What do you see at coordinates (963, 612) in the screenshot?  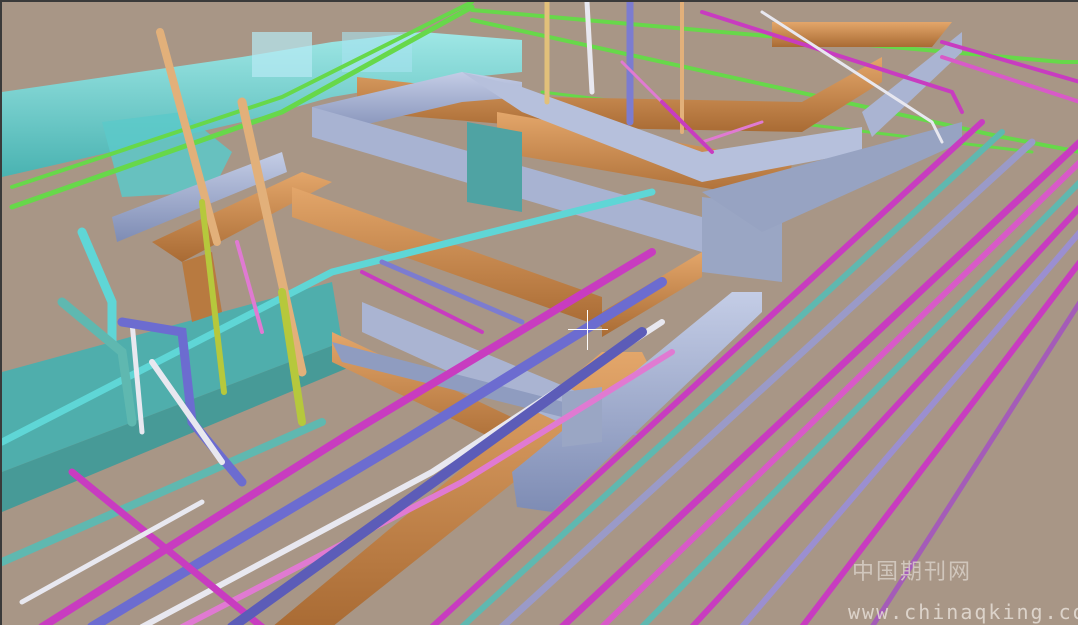 I see `watermark-url-text: www.chinaqking.com` at bounding box center [963, 612].